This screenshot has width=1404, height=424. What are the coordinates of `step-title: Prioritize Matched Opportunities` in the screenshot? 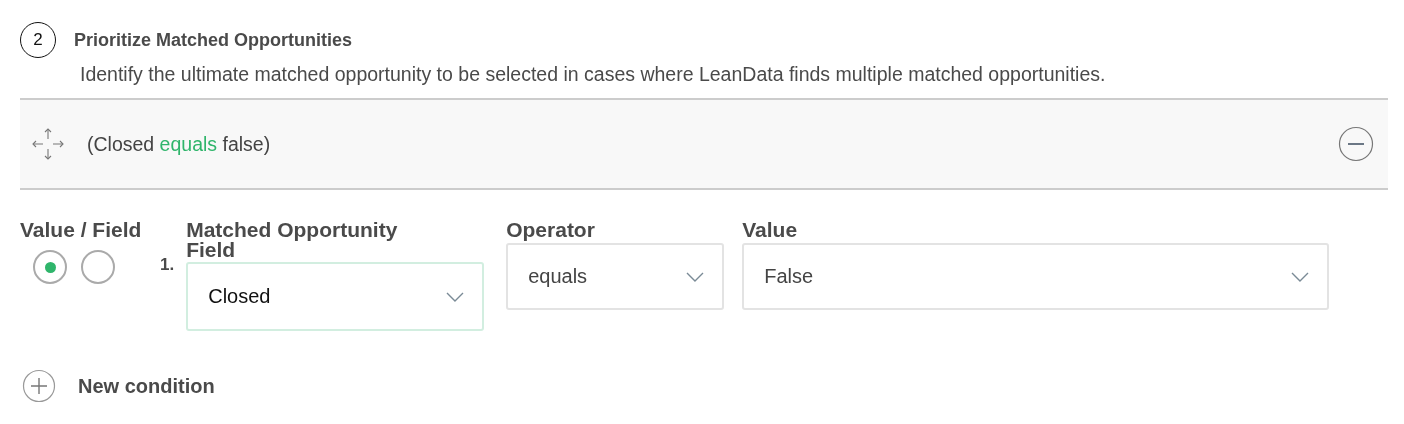 It's located at (213, 40).